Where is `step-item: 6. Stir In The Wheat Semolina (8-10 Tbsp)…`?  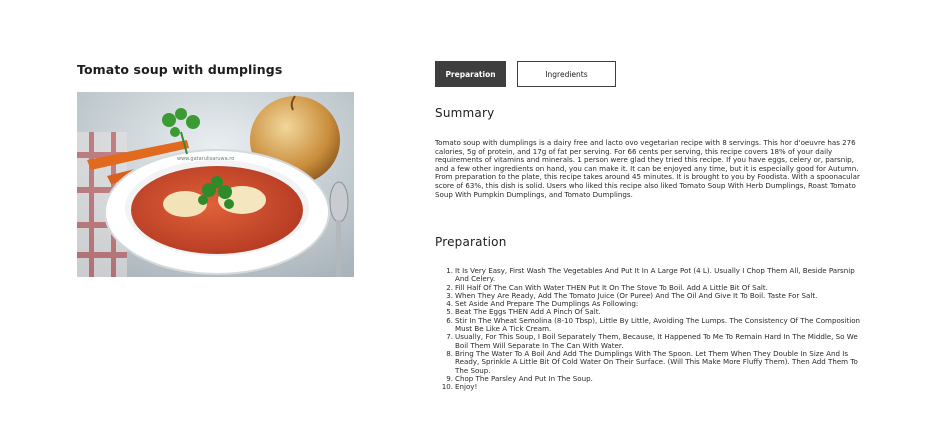
step-item: 6. Stir In The Wheat Semolina (8-10 Tbsp)… is located at coordinates (655, 324).